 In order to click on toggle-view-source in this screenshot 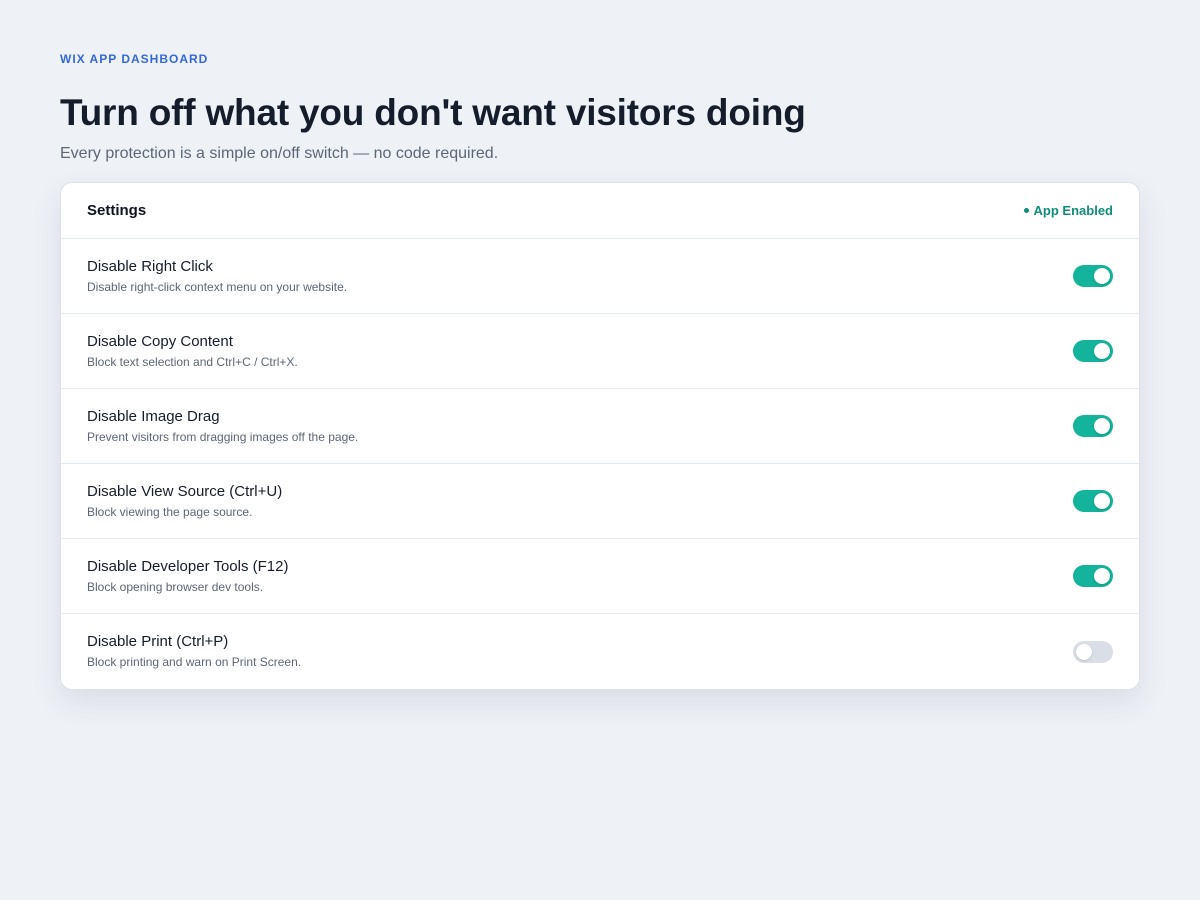, I will do `click(1093, 501)`.